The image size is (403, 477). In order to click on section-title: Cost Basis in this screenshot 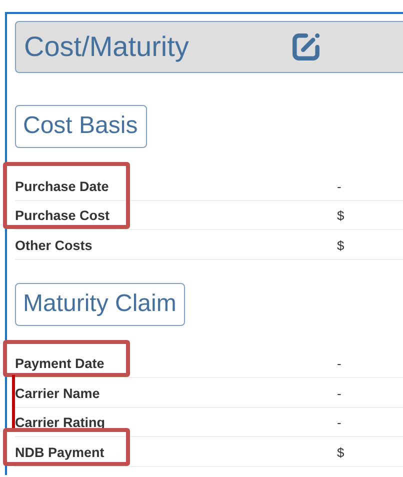, I will do `click(81, 126)`.